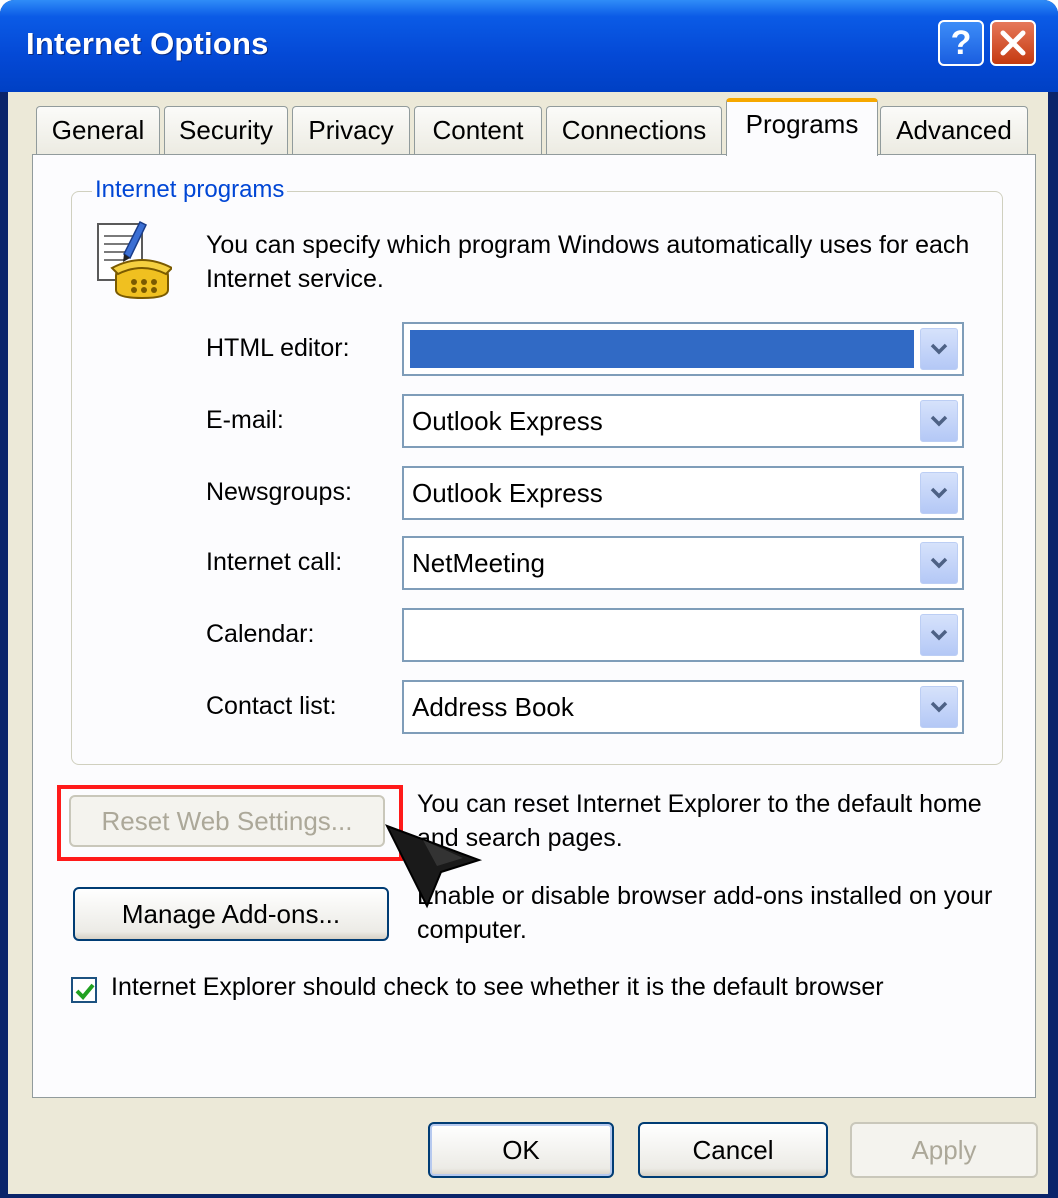 The width and height of the screenshot is (1058, 1198). Describe the element at coordinates (98, 130) in the screenshot. I see `tab-general: General` at that location.